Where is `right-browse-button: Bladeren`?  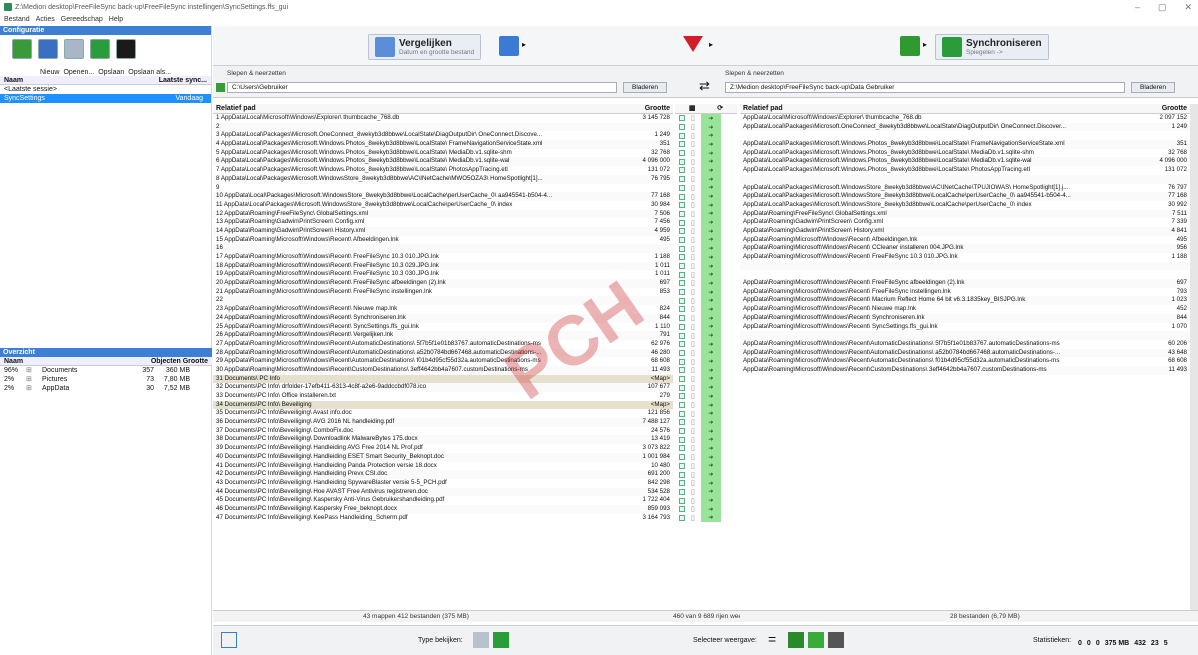 right-browse-button: Bladeren is located at coordinates (1153, 87).